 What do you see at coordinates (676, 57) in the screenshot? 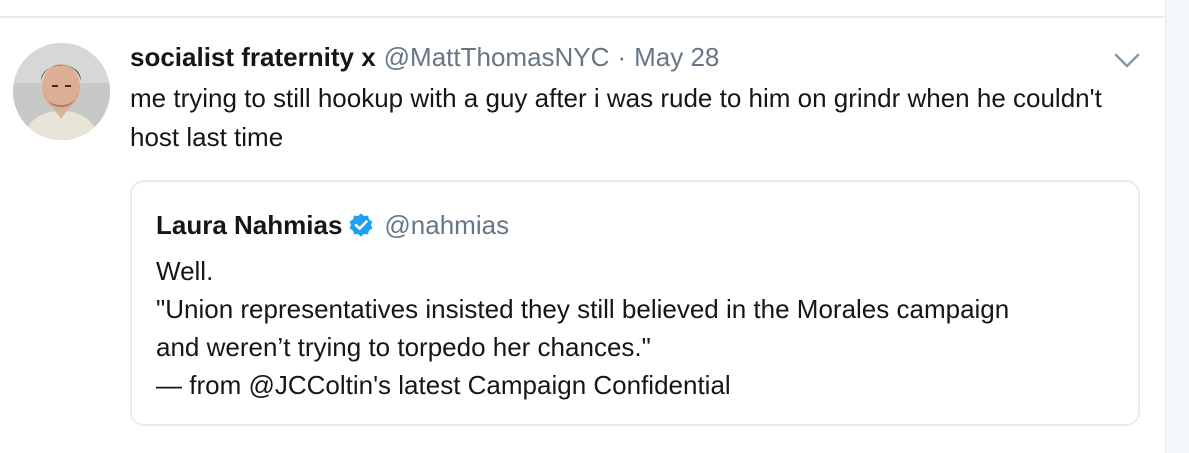
I see `tweet-date: May 28` at bounding box center [676, 57].